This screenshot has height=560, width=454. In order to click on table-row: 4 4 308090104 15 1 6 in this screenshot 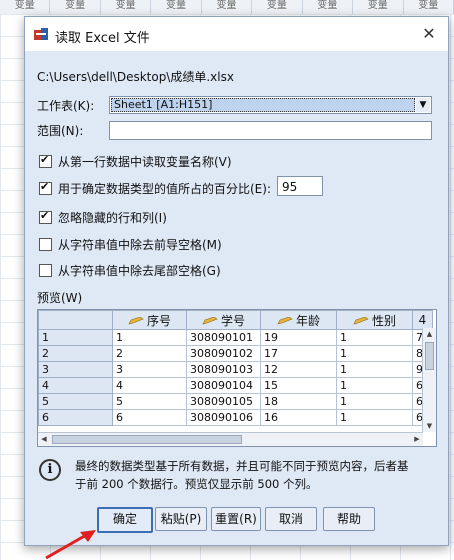, I will do `click(235, 385)`.